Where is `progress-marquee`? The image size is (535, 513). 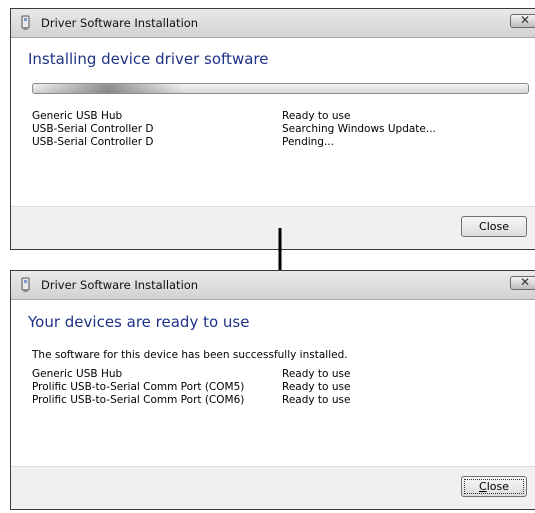
progress-marquee is located at coordinates (108, 88).